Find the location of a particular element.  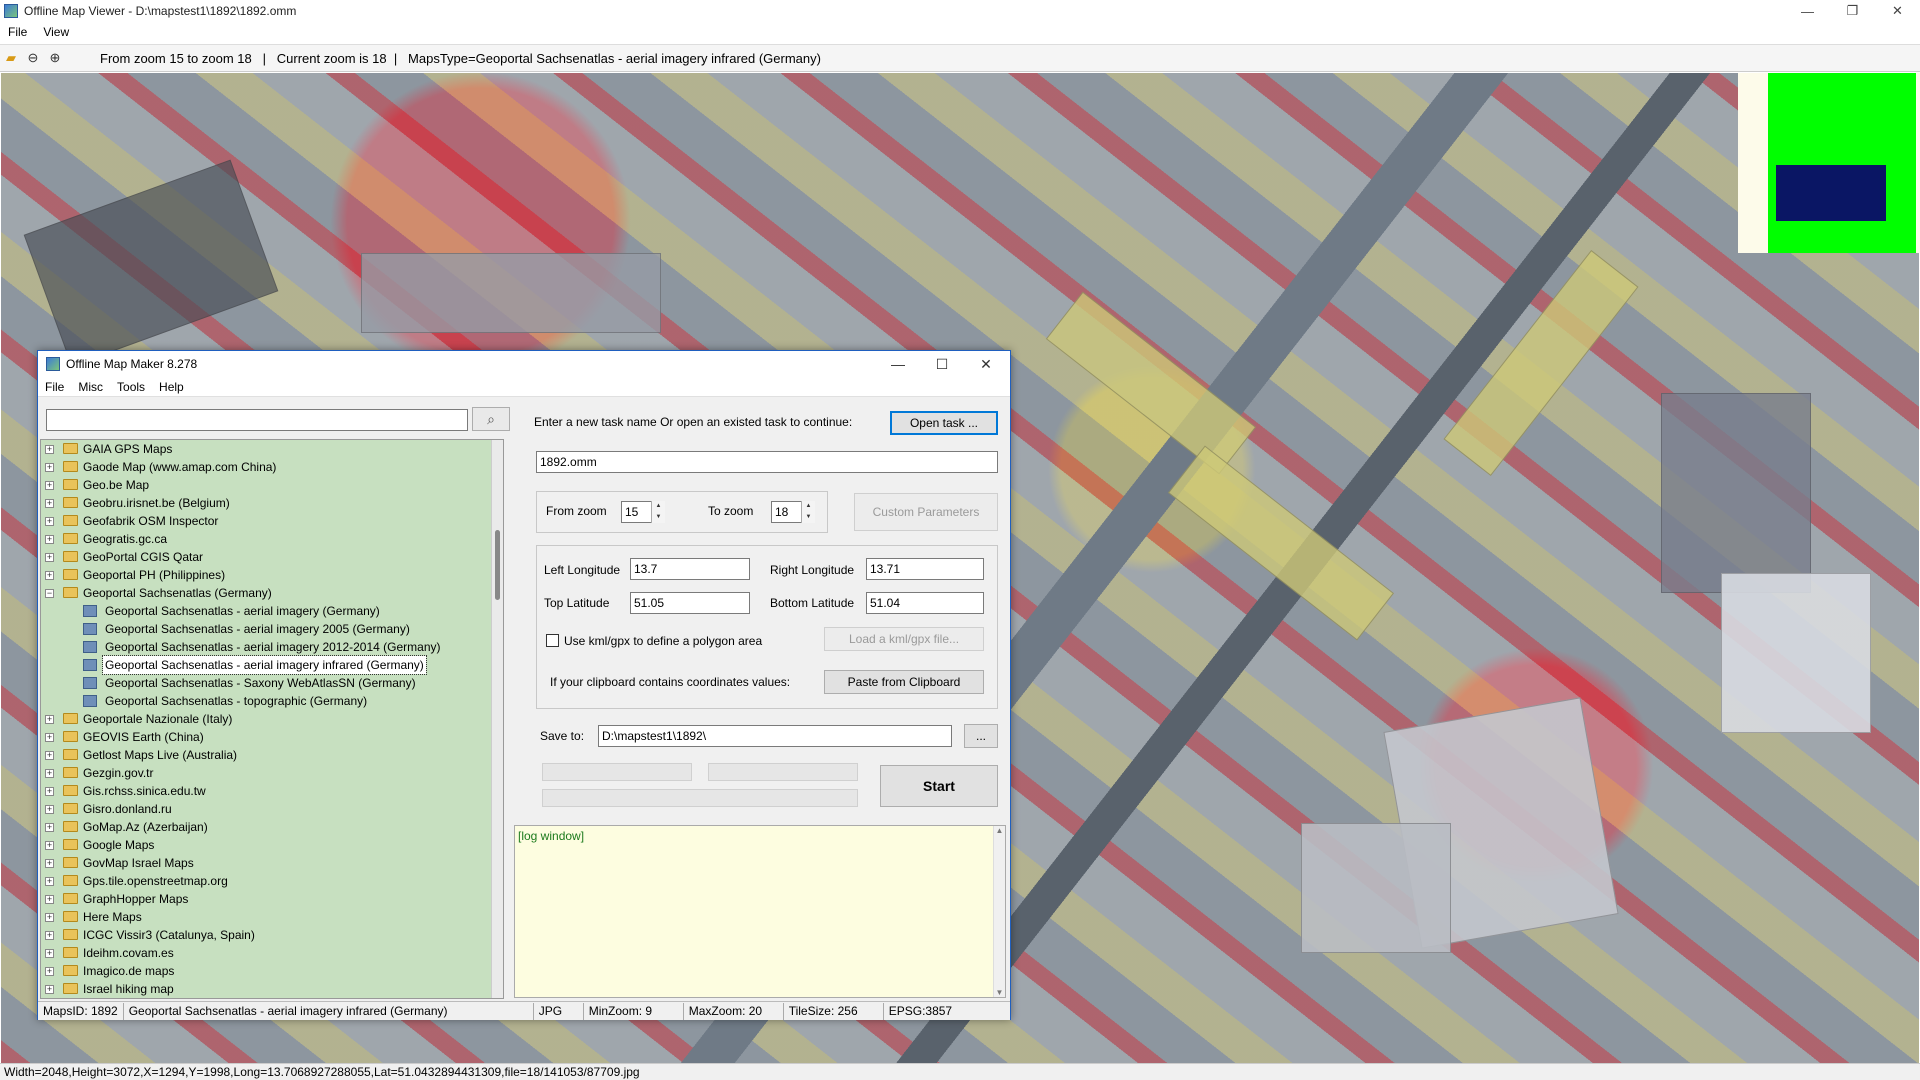

tree-folder-item: + Google Maps is located at coordinates (272, 845).